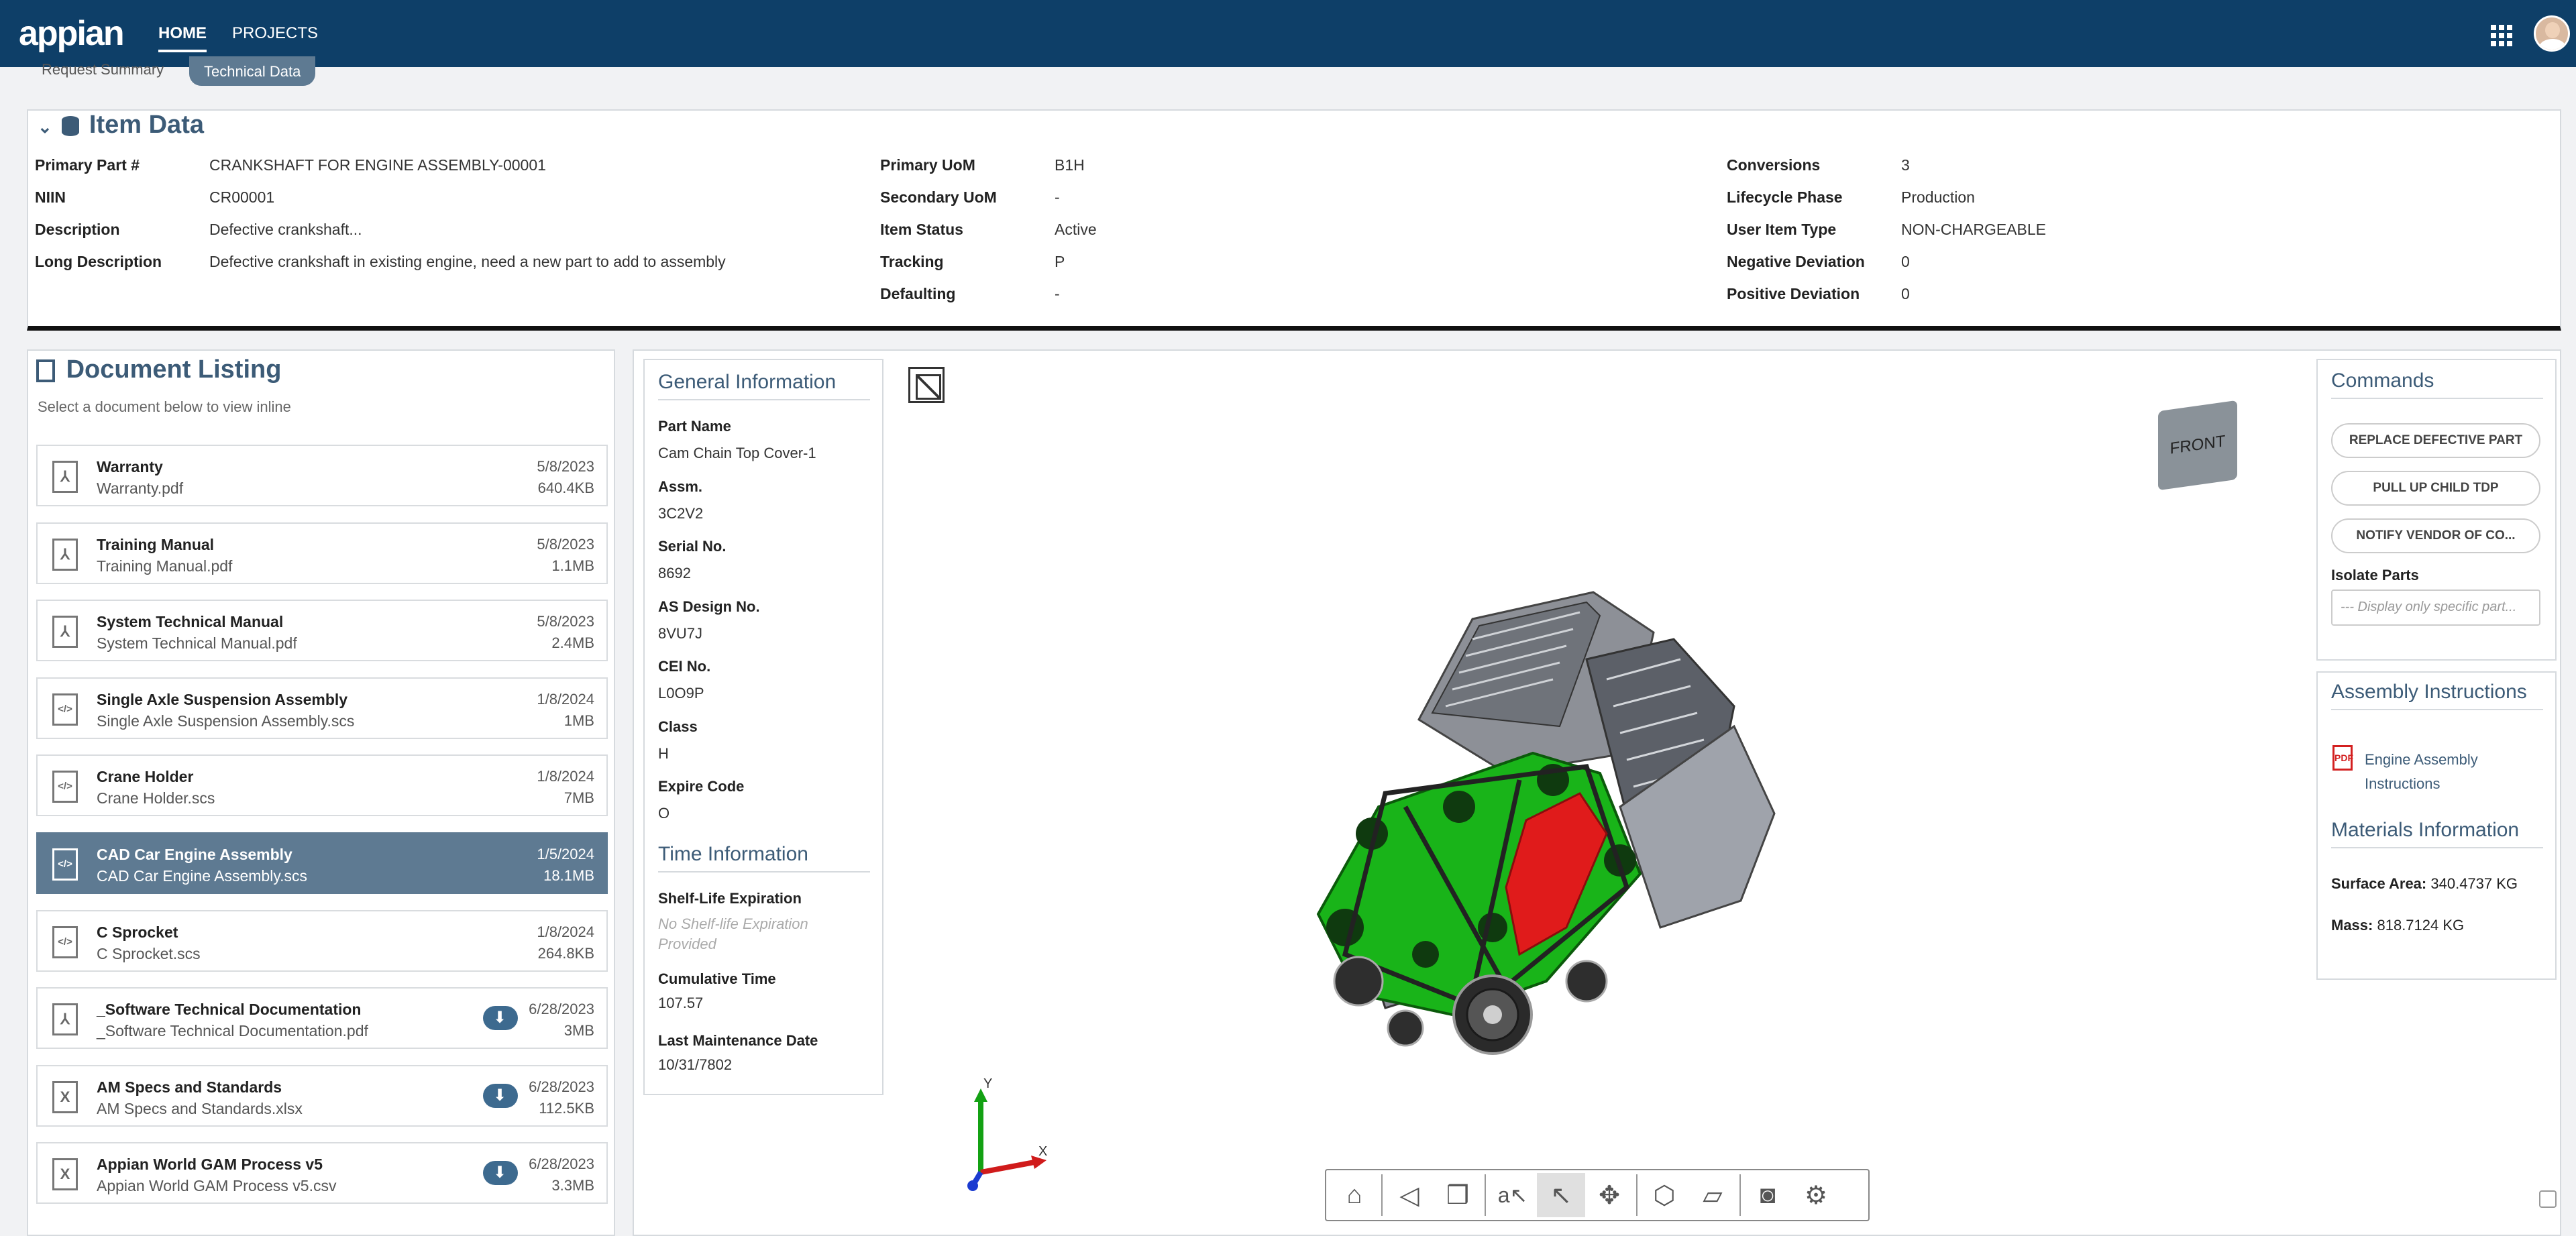 This screenshot has width=2576, height=1236. Describe the element at coordinates (1513, 1195) in the screenshot. I see `annotation-icon: a↖` at that location.